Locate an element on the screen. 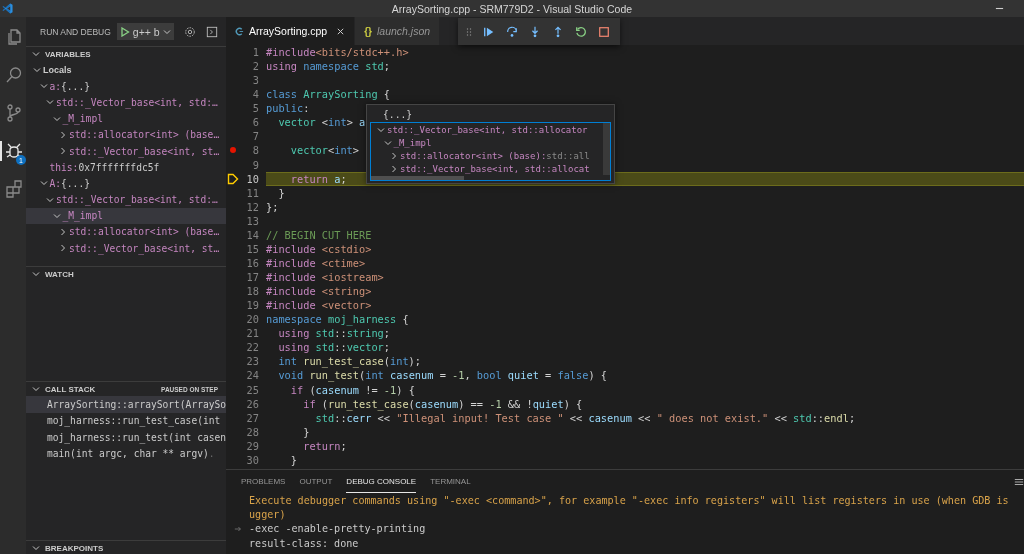 Image resolution: width=1024 pixels, height=554 pixels. code-line: std::cerr << "Illegal input! Test case " << casenum << " does not exist." << std::endl; is located at coordinates (585, 417).